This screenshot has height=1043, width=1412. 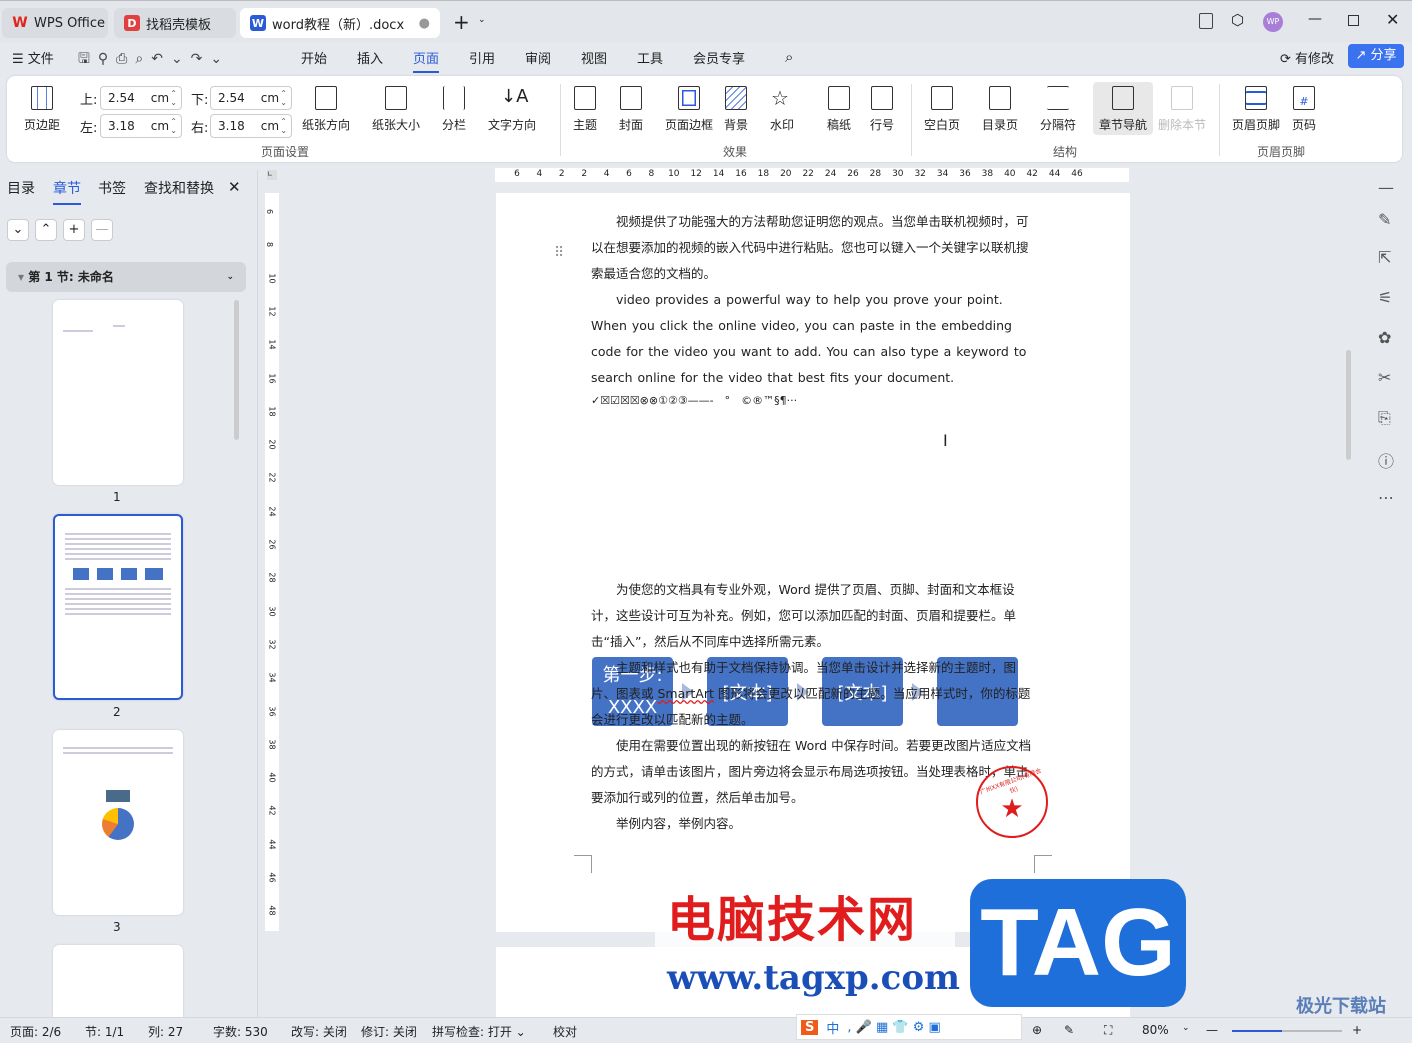 I want to click on cube-icon: ⬡, so click(x=1237, y=20).